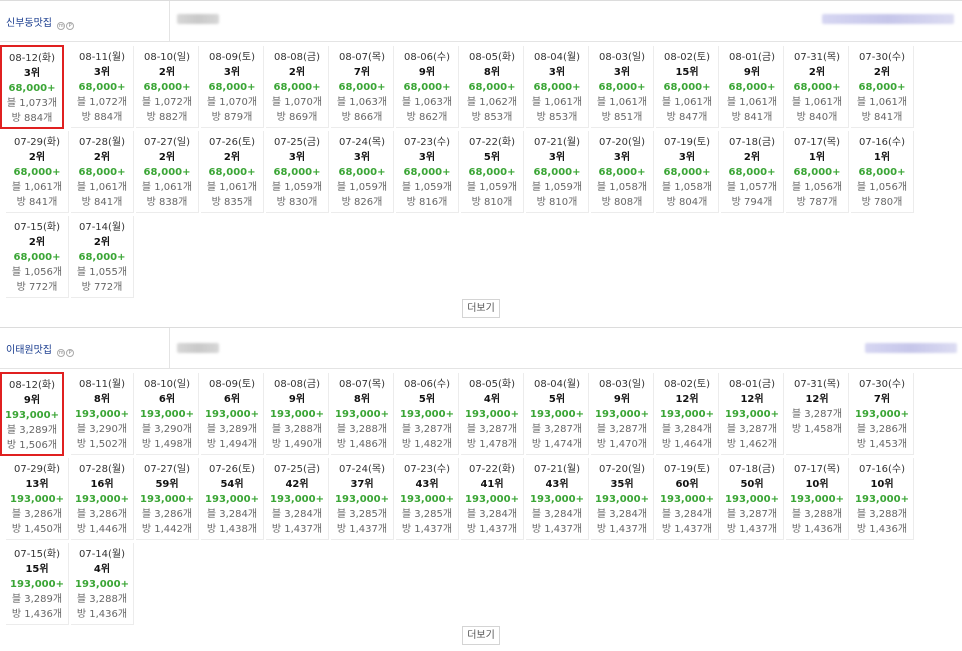 The height and width of the screenshot is (651, 962). What do you see at coordinates (297, 499) in the screenshot?
I see `rank-cell: 07-25(금) 42위 193,000+ 블 3,284개 방 1,437개` at bounding box center [297, 499].